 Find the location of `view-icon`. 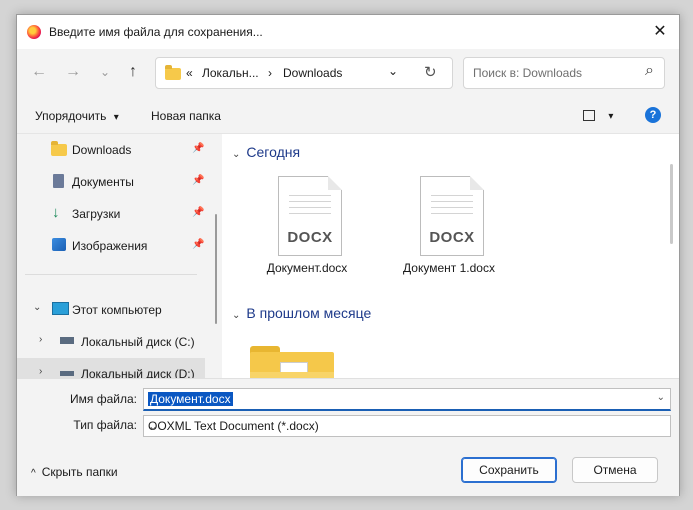

view-icon is located at coordinates (589, 116).